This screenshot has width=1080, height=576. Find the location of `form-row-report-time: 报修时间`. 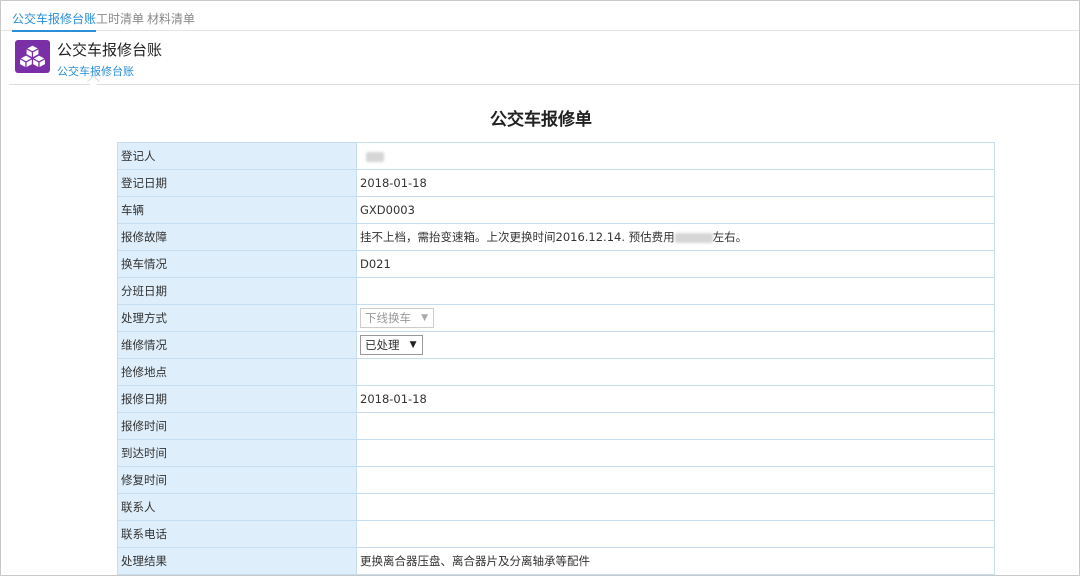

form-row-report-time: 报修时间 is located at coordinates (556, 426).